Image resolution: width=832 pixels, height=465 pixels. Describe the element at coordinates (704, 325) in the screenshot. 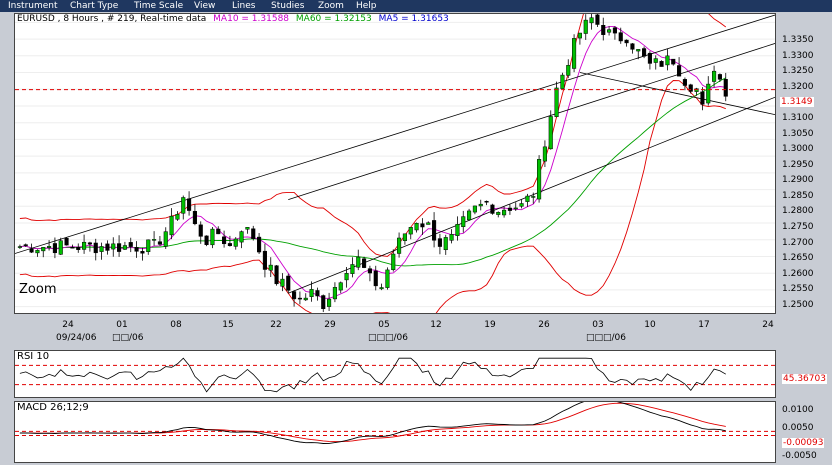

I see `date-tick: 17` at that location.